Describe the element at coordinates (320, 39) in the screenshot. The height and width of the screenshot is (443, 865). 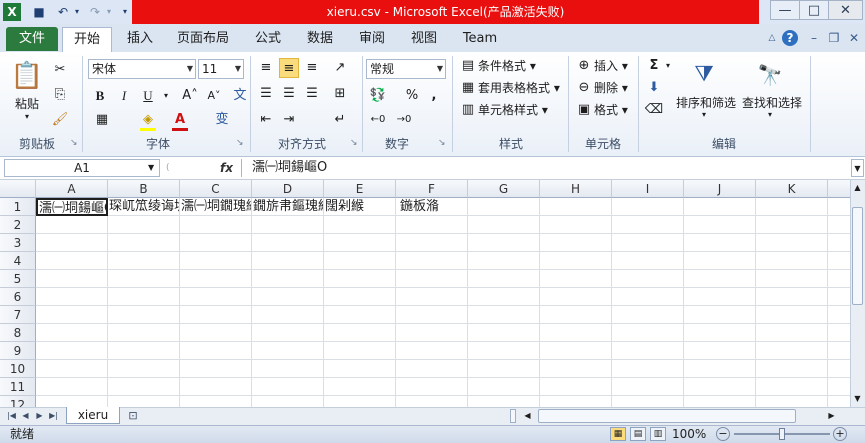
I see `tab-data: 数据` at that location.